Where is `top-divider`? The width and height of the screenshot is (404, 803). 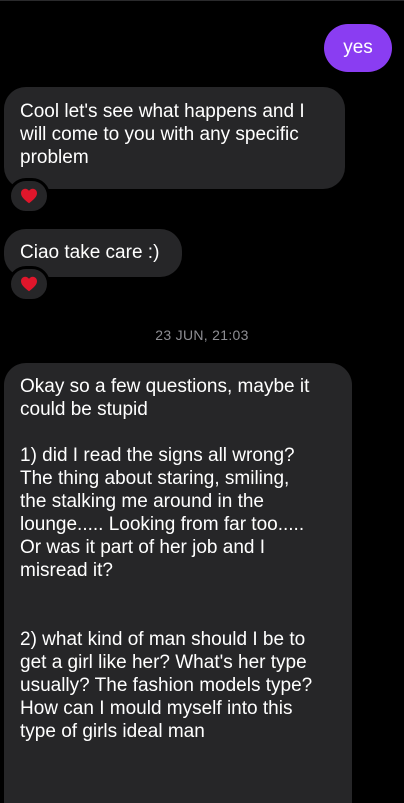
top-divider is located at coordinates (202, 0).